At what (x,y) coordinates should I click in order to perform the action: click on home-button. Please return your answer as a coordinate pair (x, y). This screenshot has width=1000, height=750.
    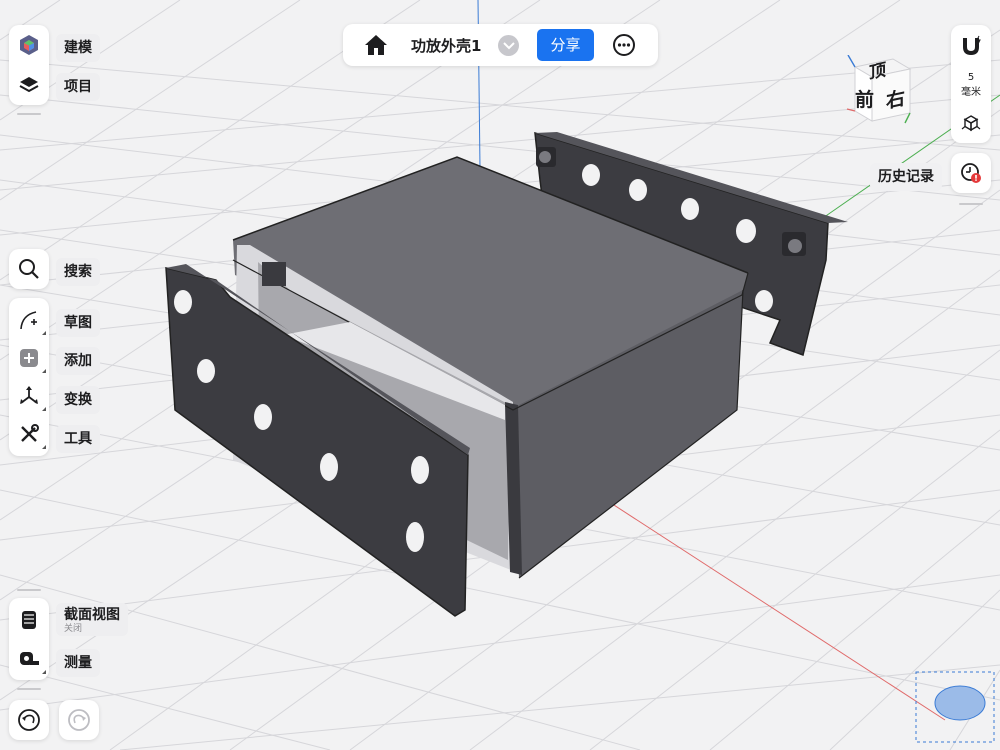
    Looking at the image, I should click on (376, 45).